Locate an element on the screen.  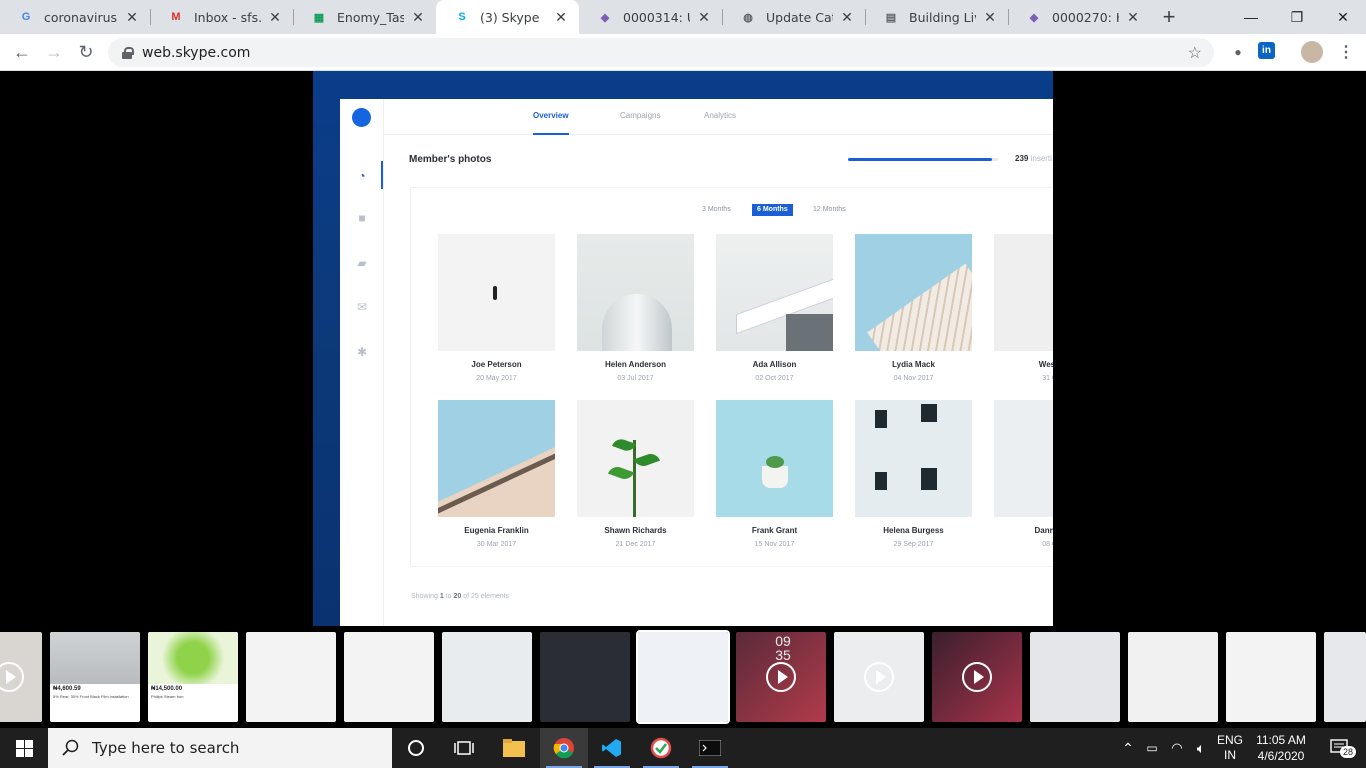
photo-thumbnail is located at coordinates (496, 458).